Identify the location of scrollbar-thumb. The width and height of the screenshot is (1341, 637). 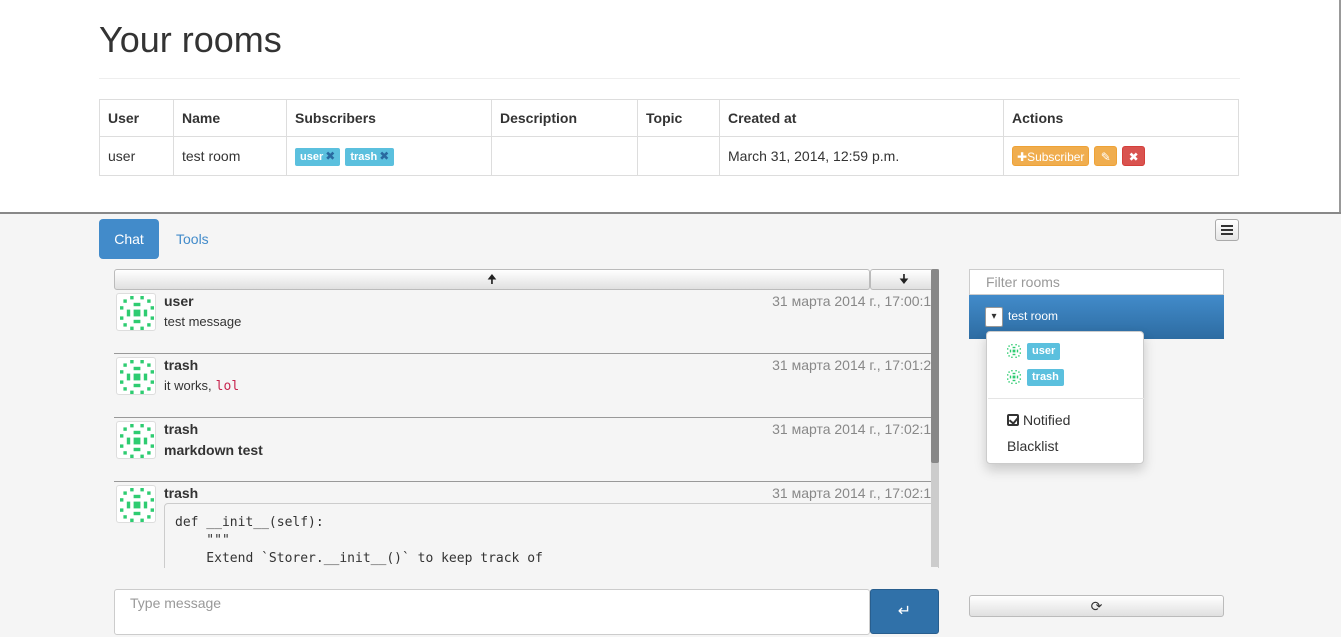
(935, 366).